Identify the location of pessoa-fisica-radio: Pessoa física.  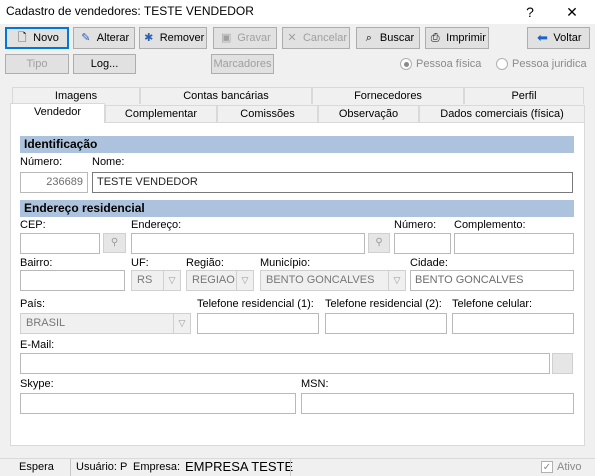
(440, 64).